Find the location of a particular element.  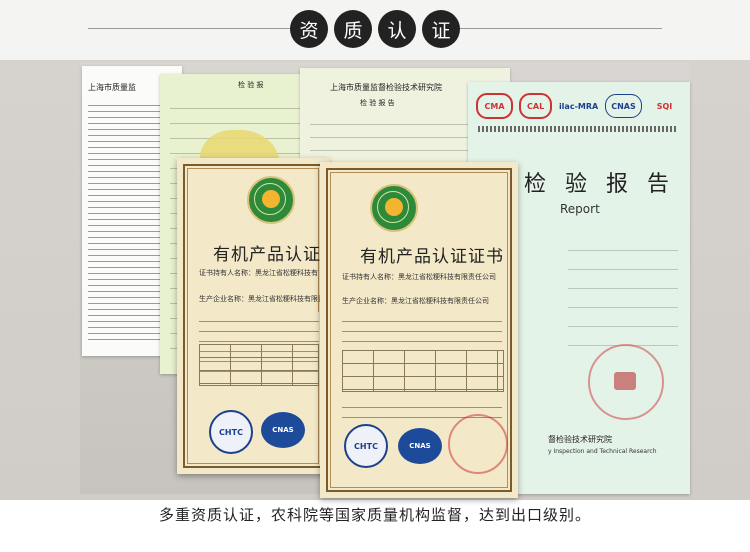

ilac-mra-logo: ilac-MRA is located at coordinates (578, 106).